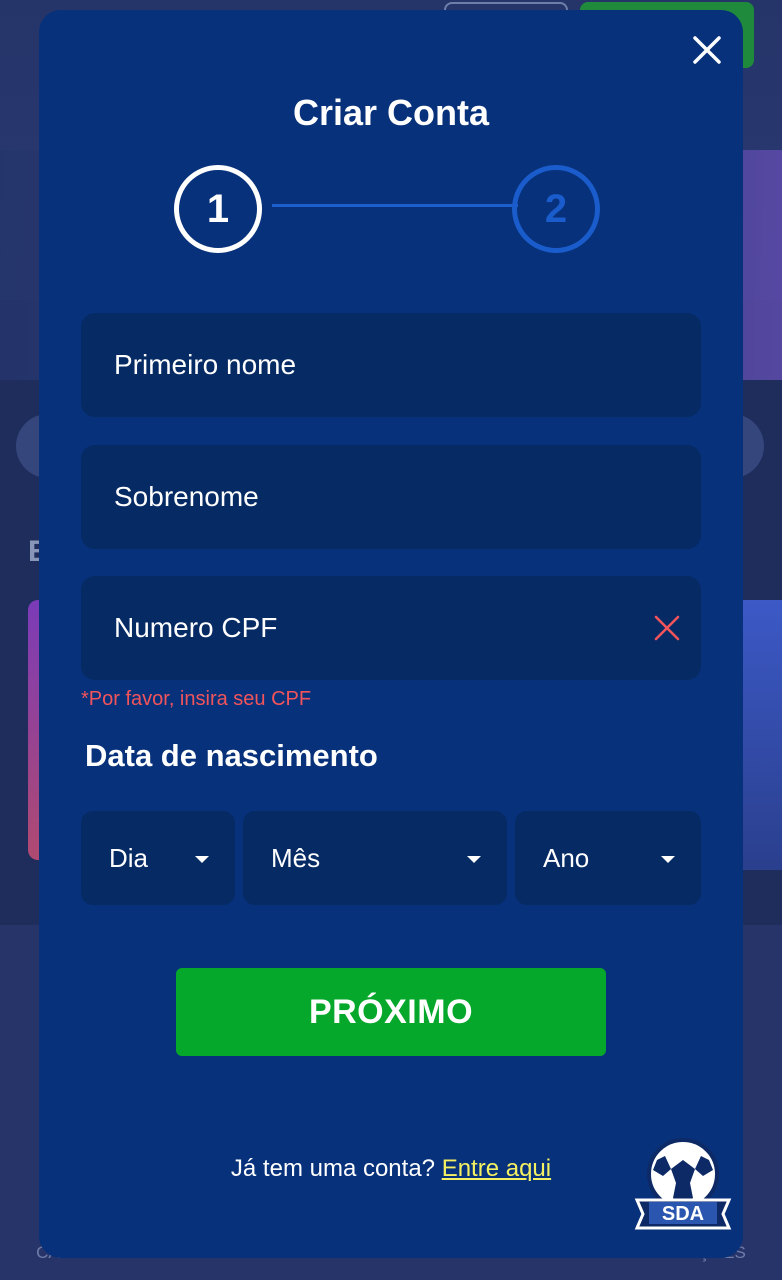 This screenshot has height=1280, width=782. Describe the element at coordinates (374, 365) in the screenshot. I see `first-name-input` at that location.